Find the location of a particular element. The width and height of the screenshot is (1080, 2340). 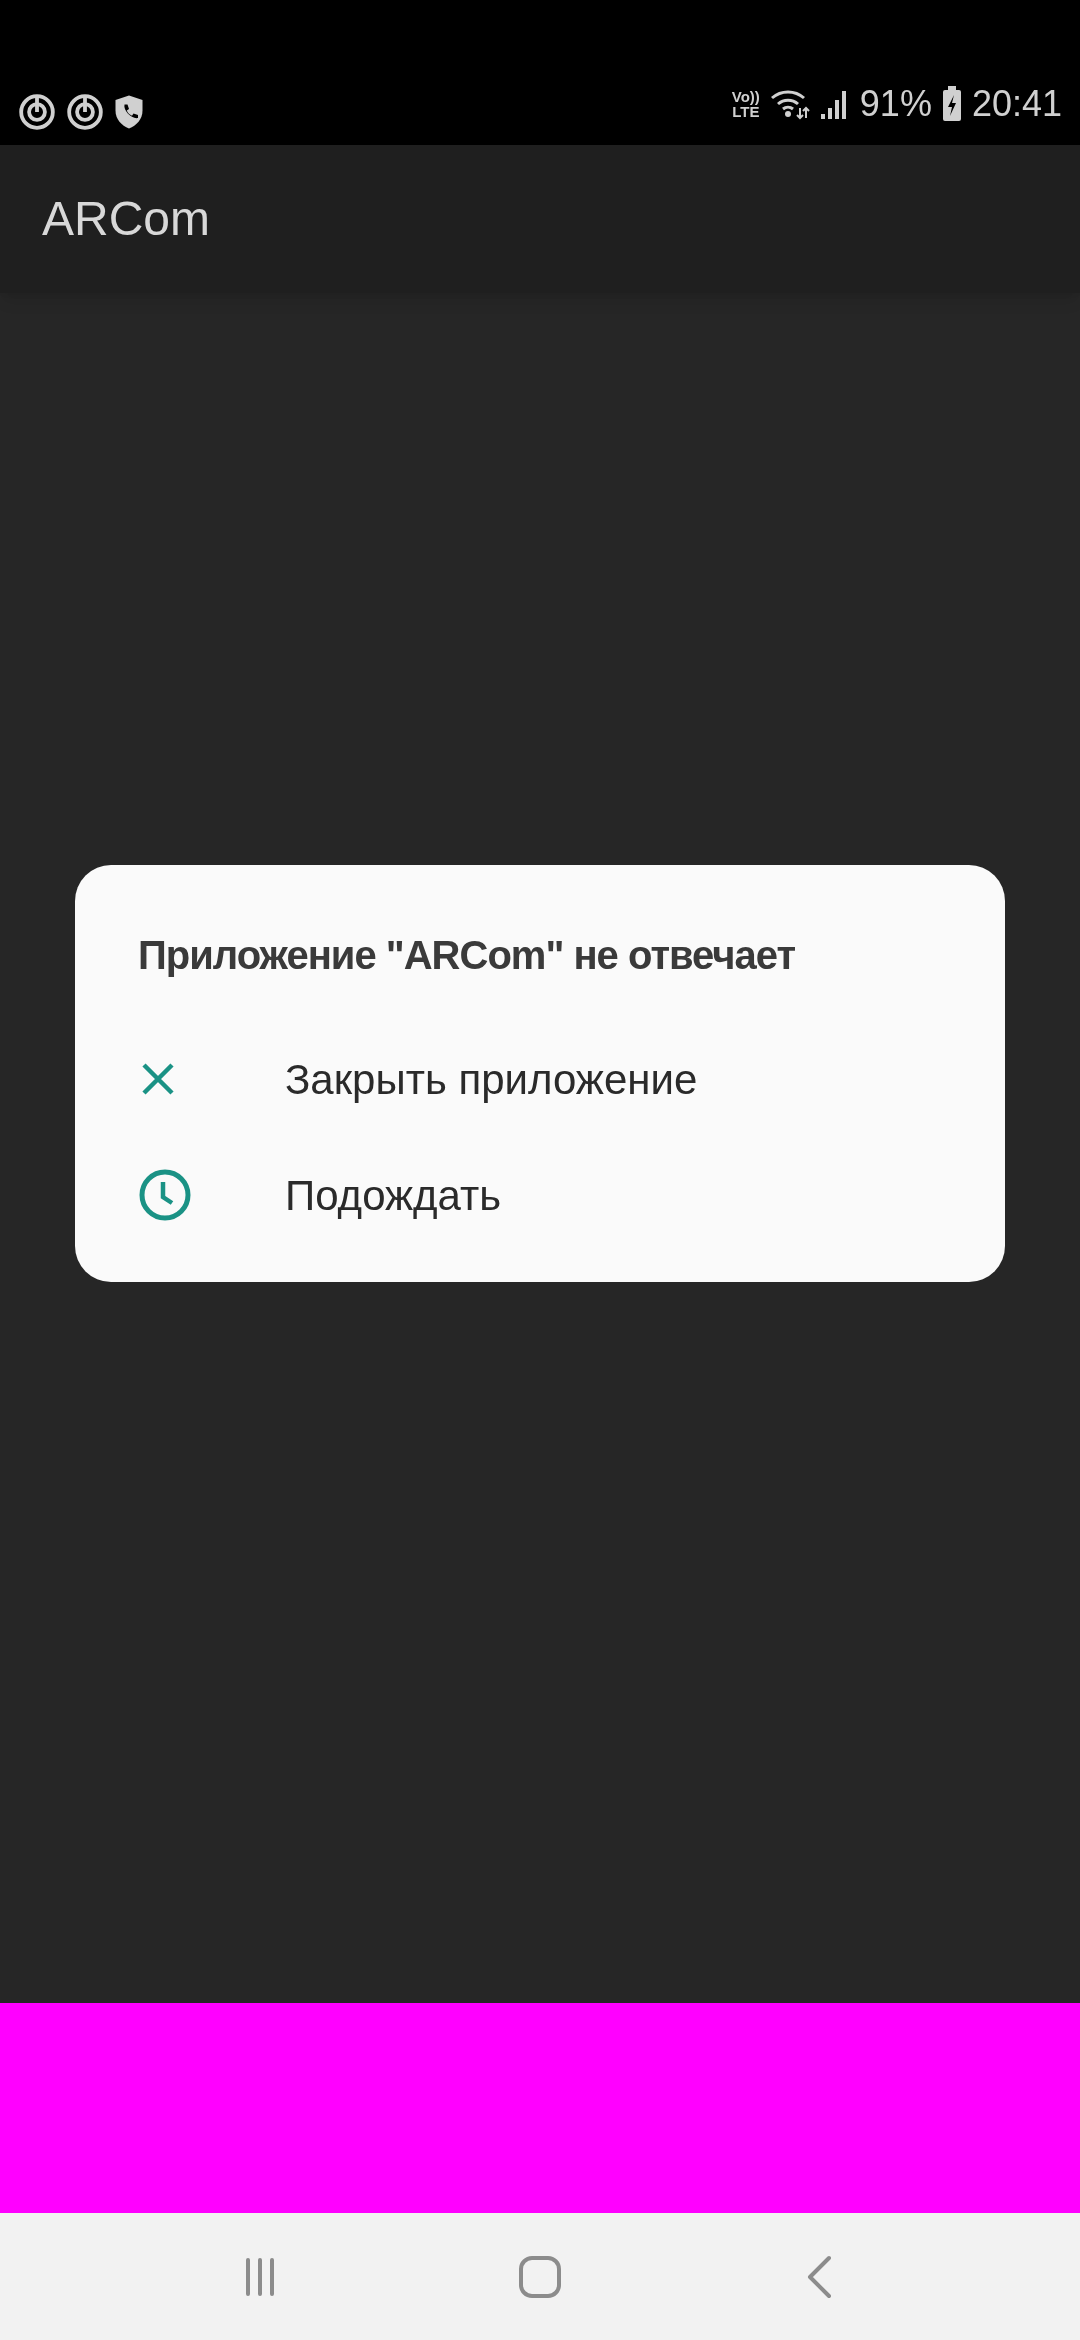

dialog-title: Приложение "ARCom" не отвечает is located at coordinates (467, 955).